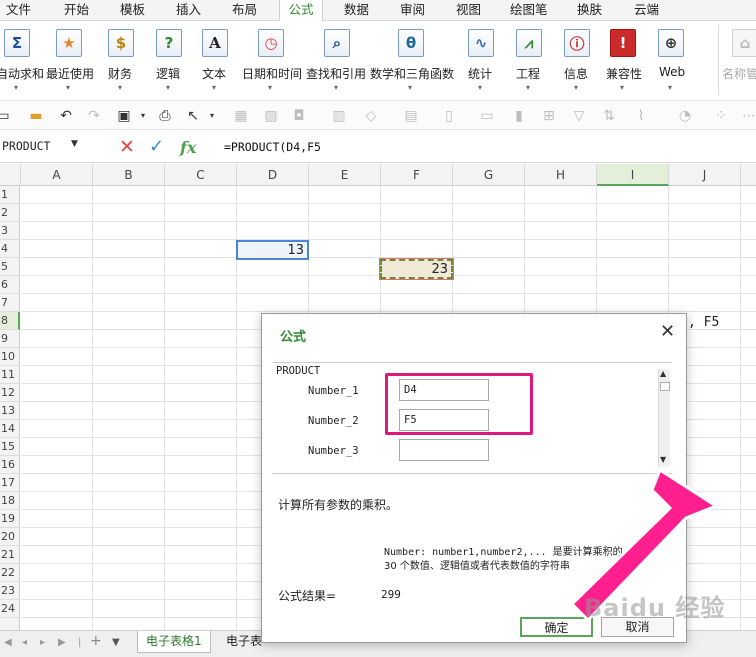  What do you see at coordinates (66, 116) in the screenshot?
I see `undo-icon: ↶` at bounding box center [66, 116].